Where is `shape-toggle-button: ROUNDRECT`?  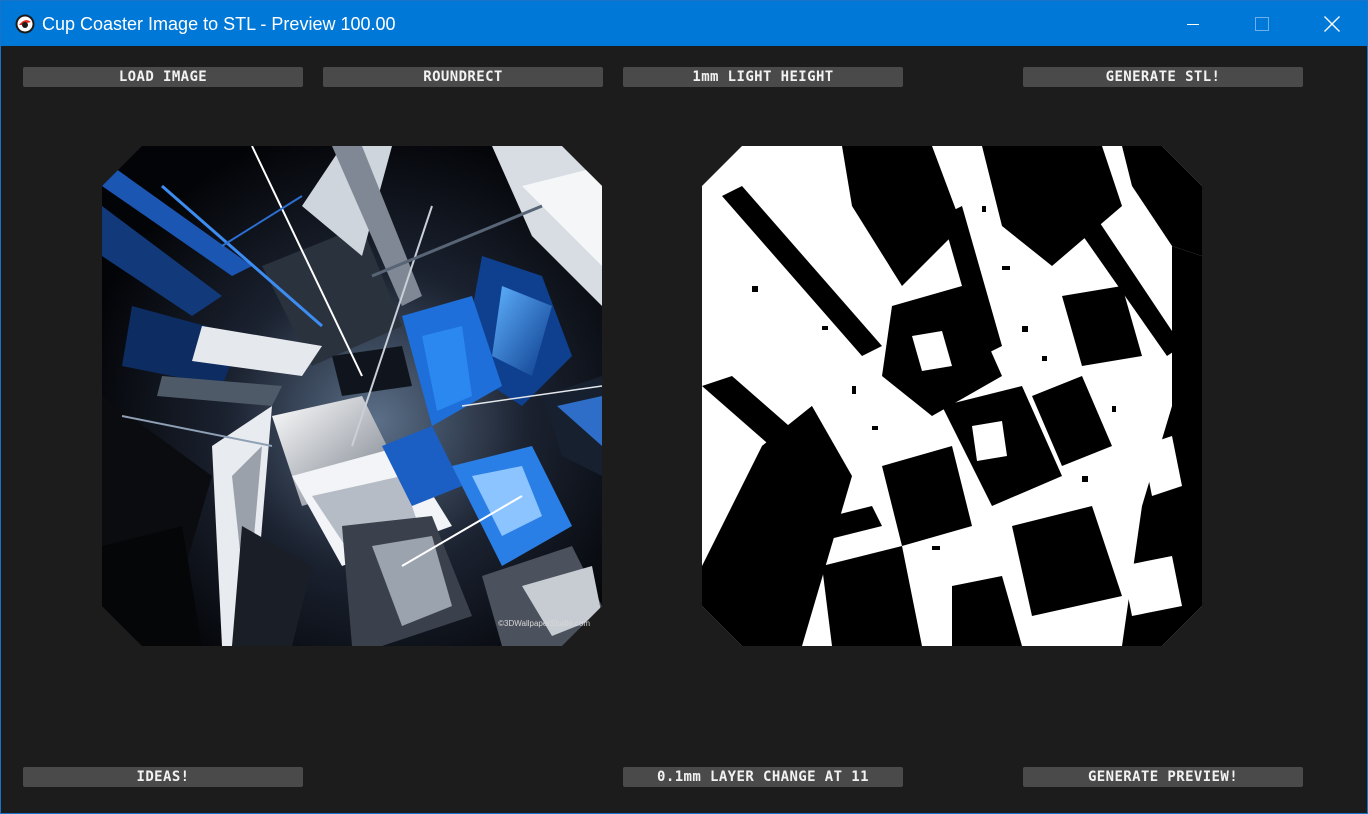
shape-toggle-button: ROUNDRECT is located at coordinates (463, 77).